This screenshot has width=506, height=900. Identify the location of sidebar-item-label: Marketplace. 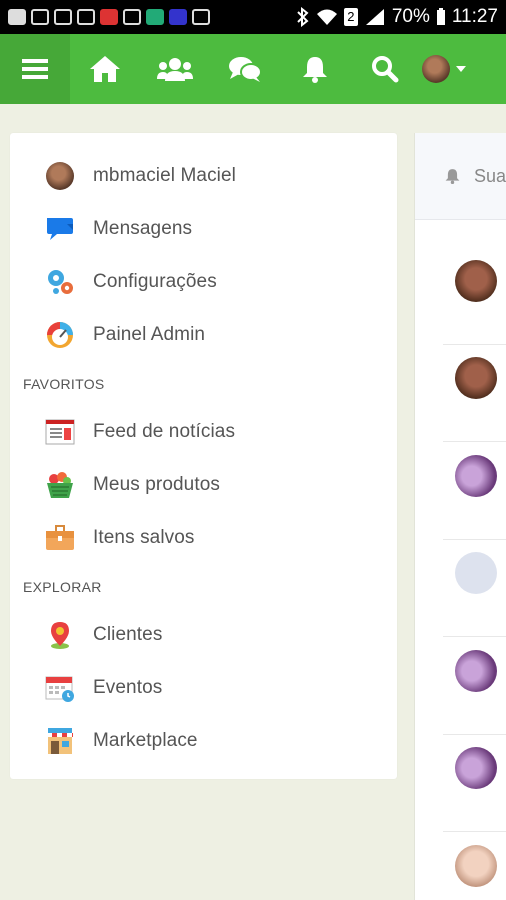
(145, 740).